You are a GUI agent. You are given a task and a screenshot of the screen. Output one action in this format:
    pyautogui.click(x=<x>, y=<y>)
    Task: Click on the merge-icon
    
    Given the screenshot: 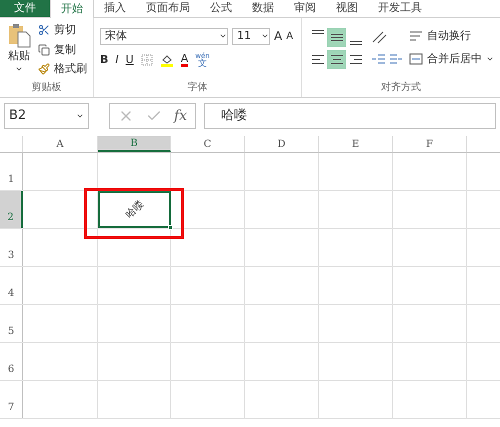 What is the action you would take?
    pyautogui.click(x=416, y=58)
    